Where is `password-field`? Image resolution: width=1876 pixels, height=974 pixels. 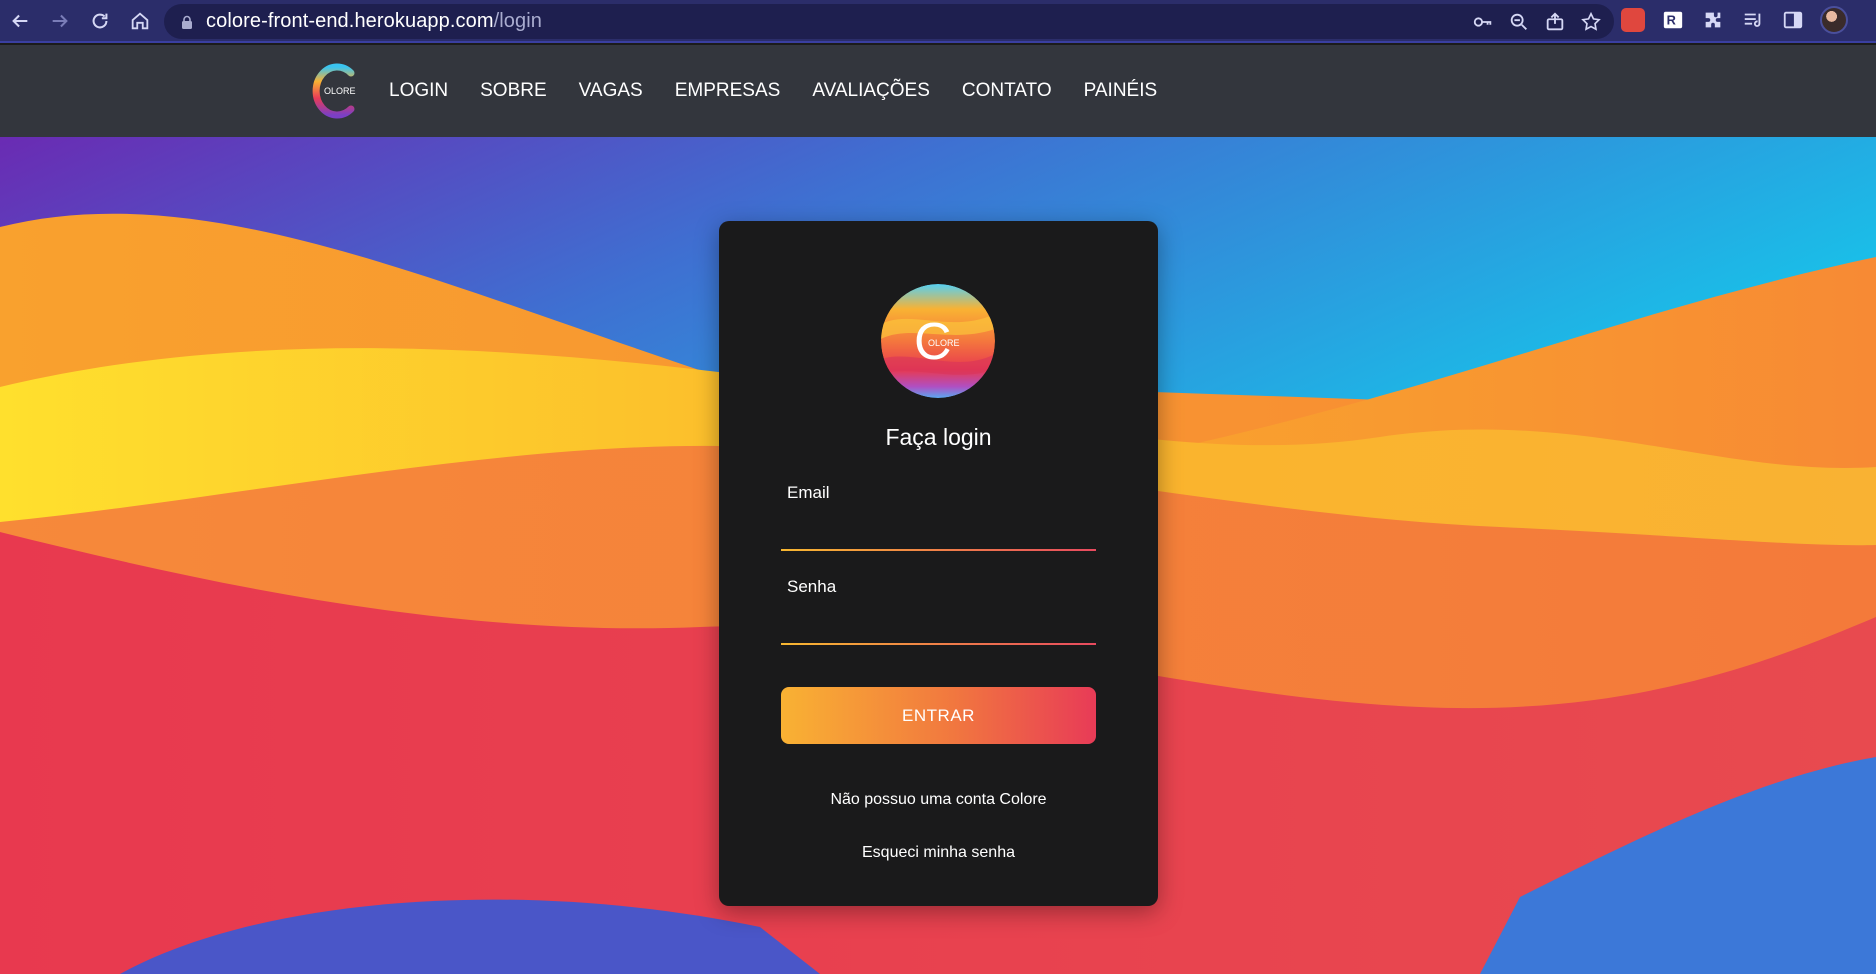
password-field is located at coordinates (938, 616).